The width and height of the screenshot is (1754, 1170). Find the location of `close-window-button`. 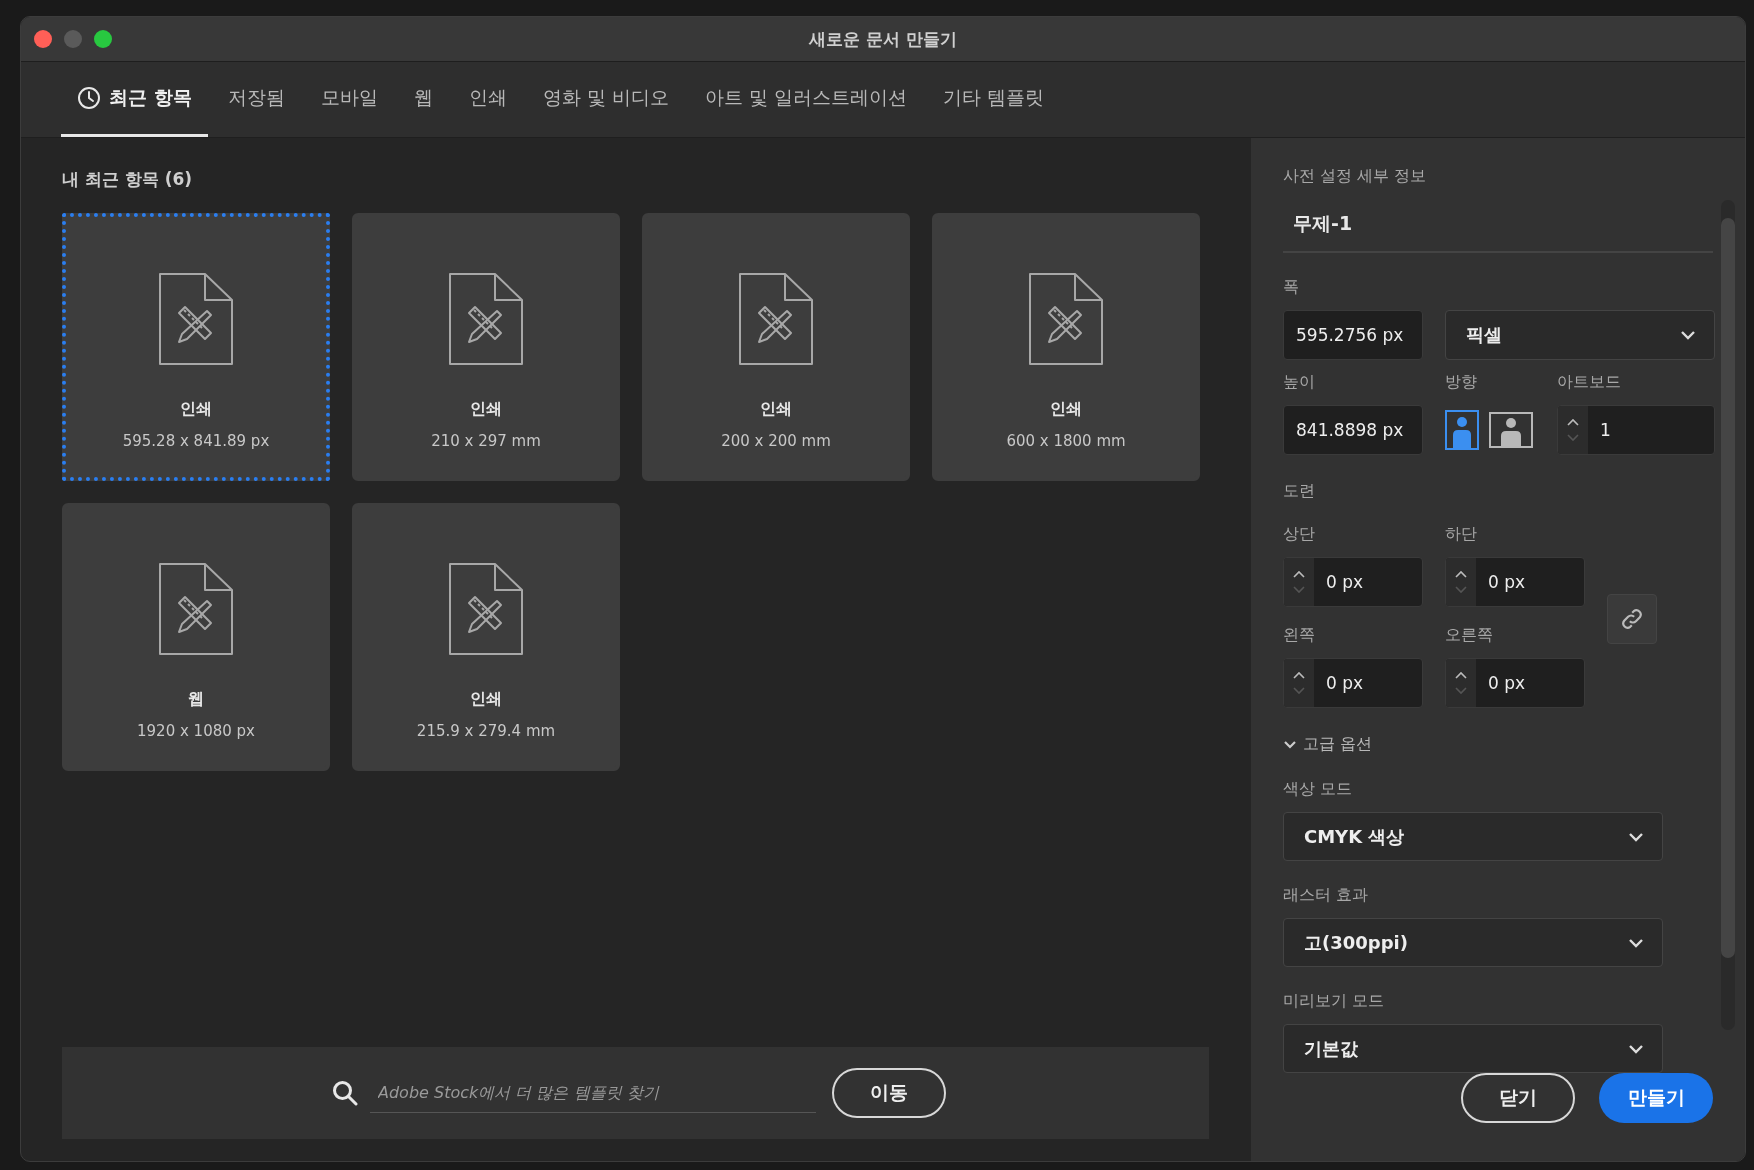

close-window-button is located at coordinates (43, 39).